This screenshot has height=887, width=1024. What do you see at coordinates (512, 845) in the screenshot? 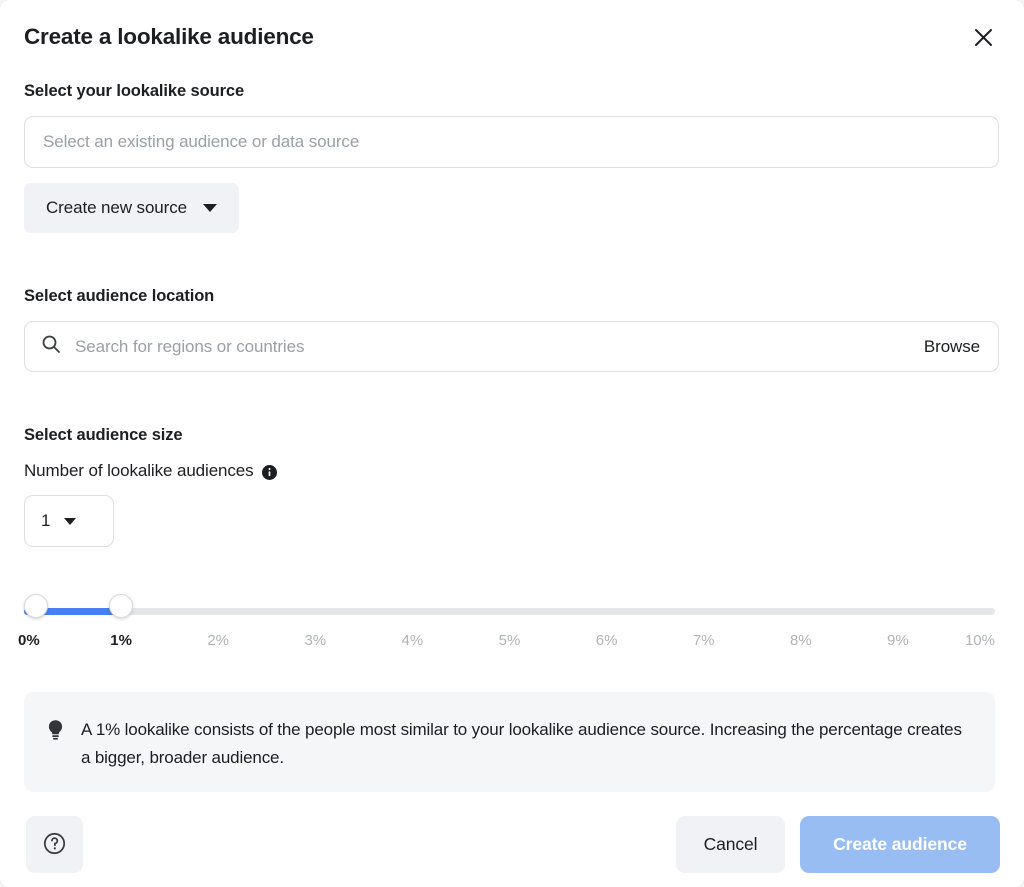
I see `dialog-footer: Cancel Create audience` at bounding box center [512, 845].